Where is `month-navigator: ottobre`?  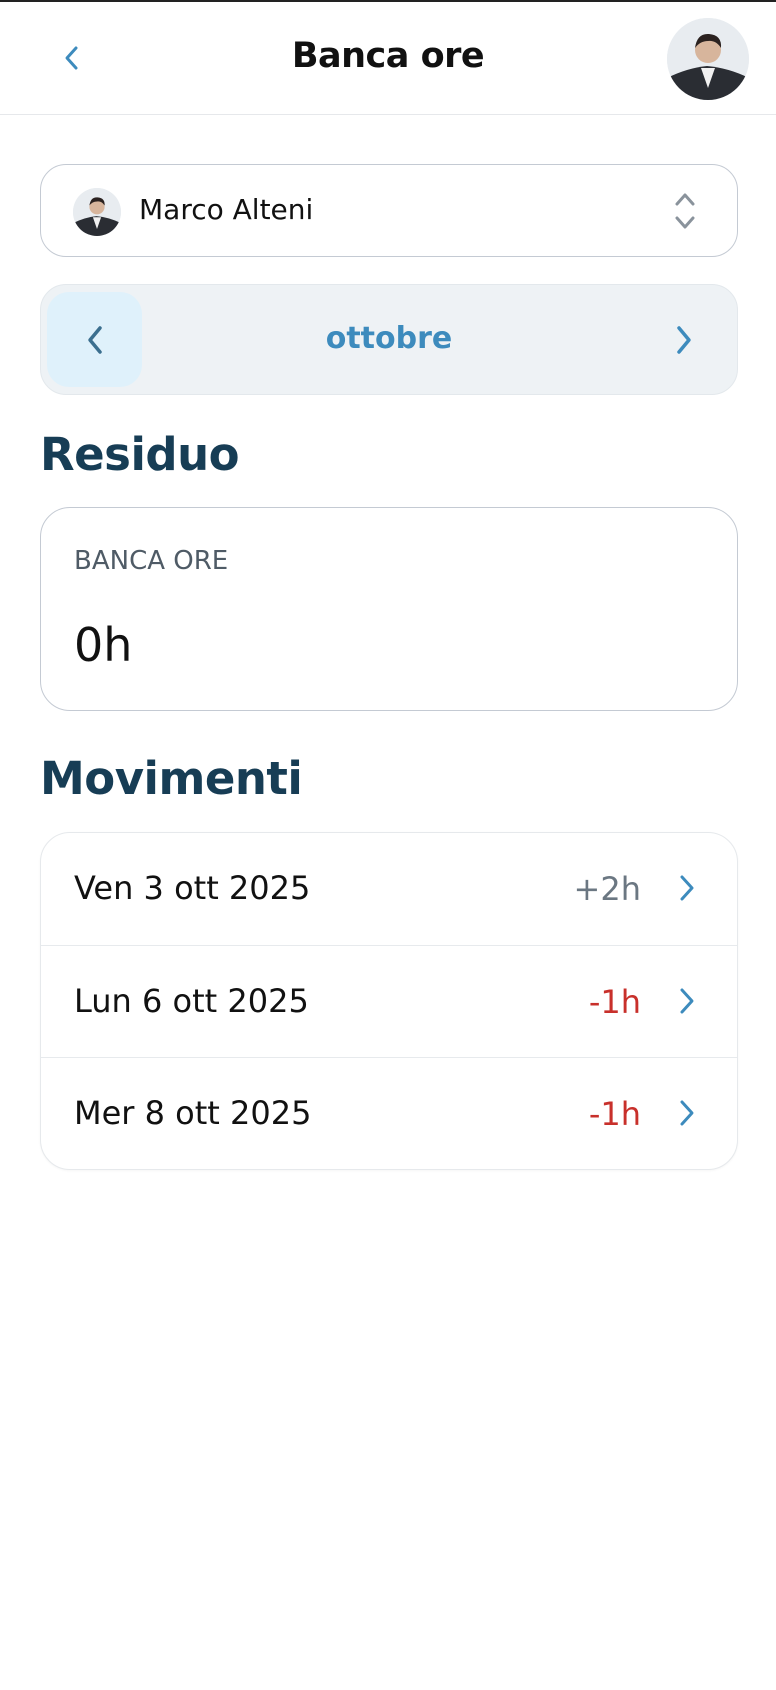 month-navigator: ottobre is located at coordinates (389, 339).